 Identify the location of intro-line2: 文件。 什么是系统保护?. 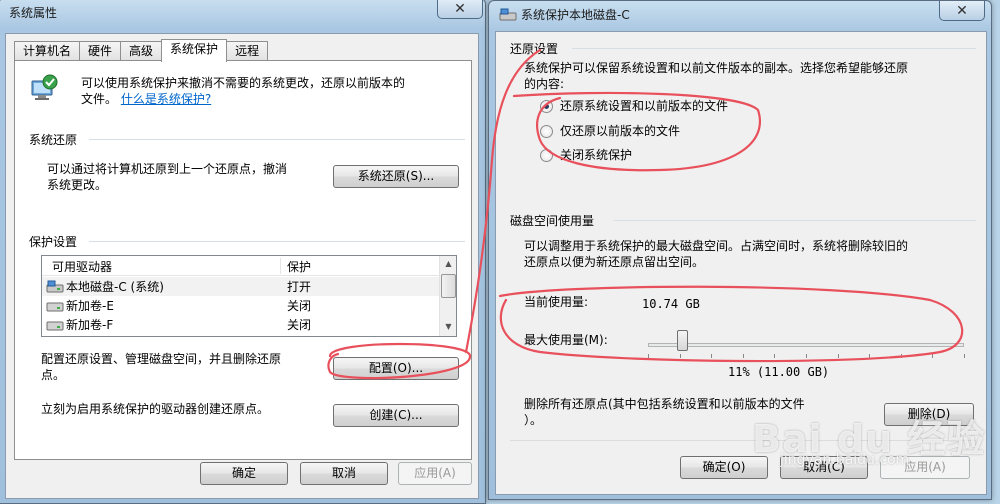
(146, 99).